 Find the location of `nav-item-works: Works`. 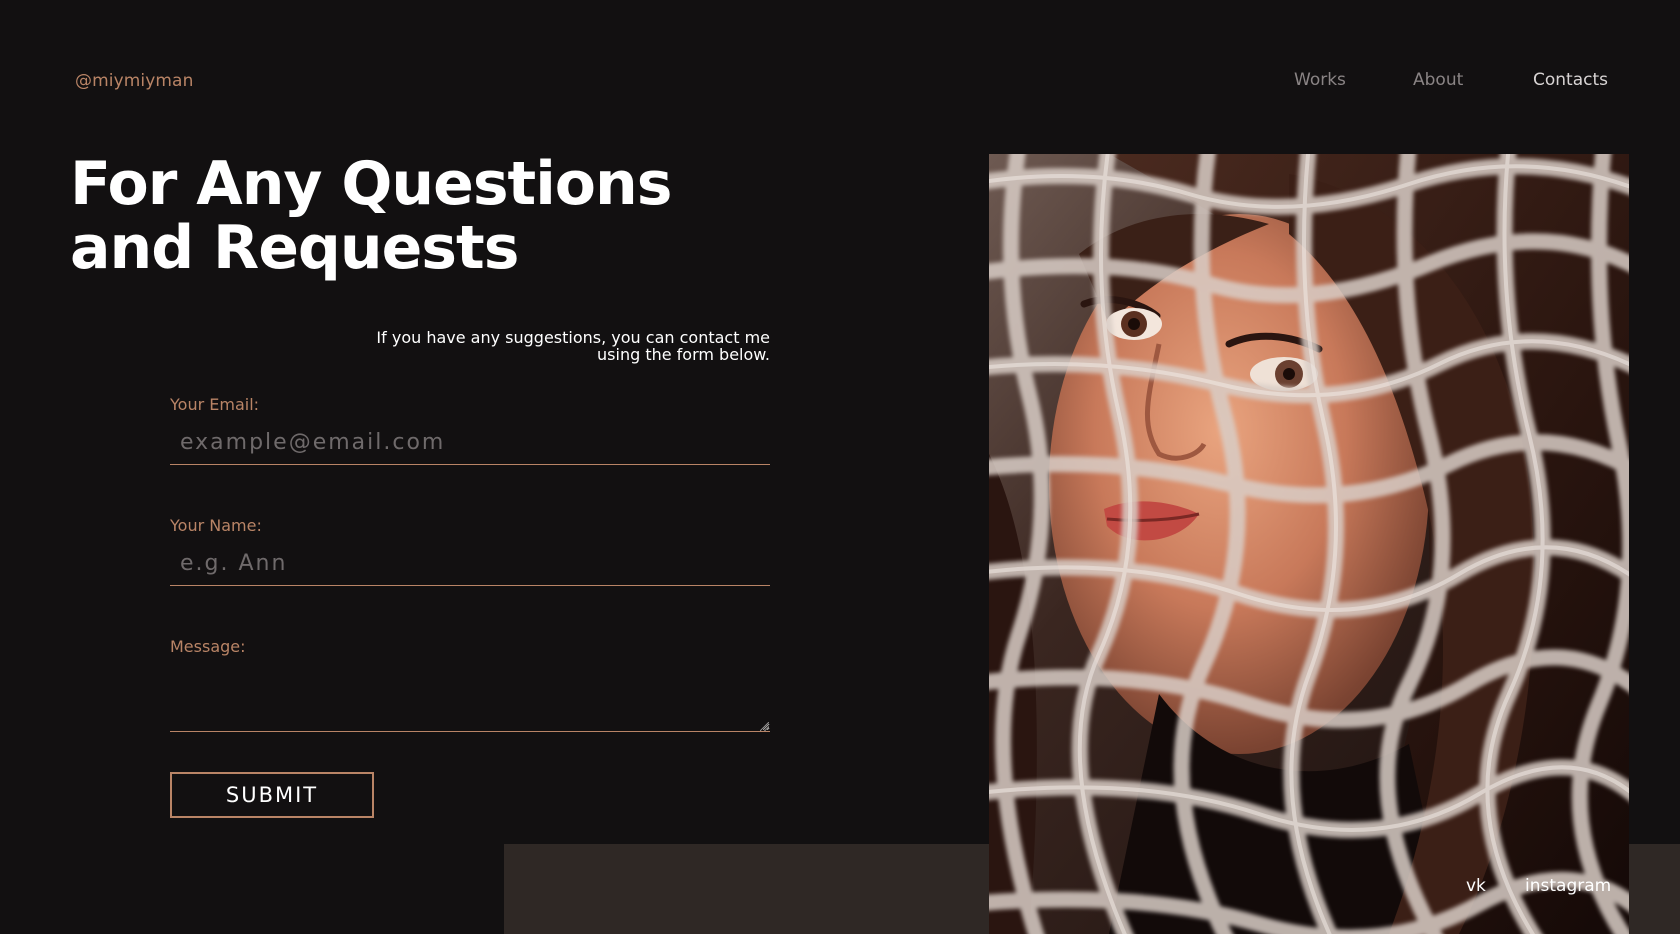

nav-item-works: Works is located at coordinates (1320, 80).